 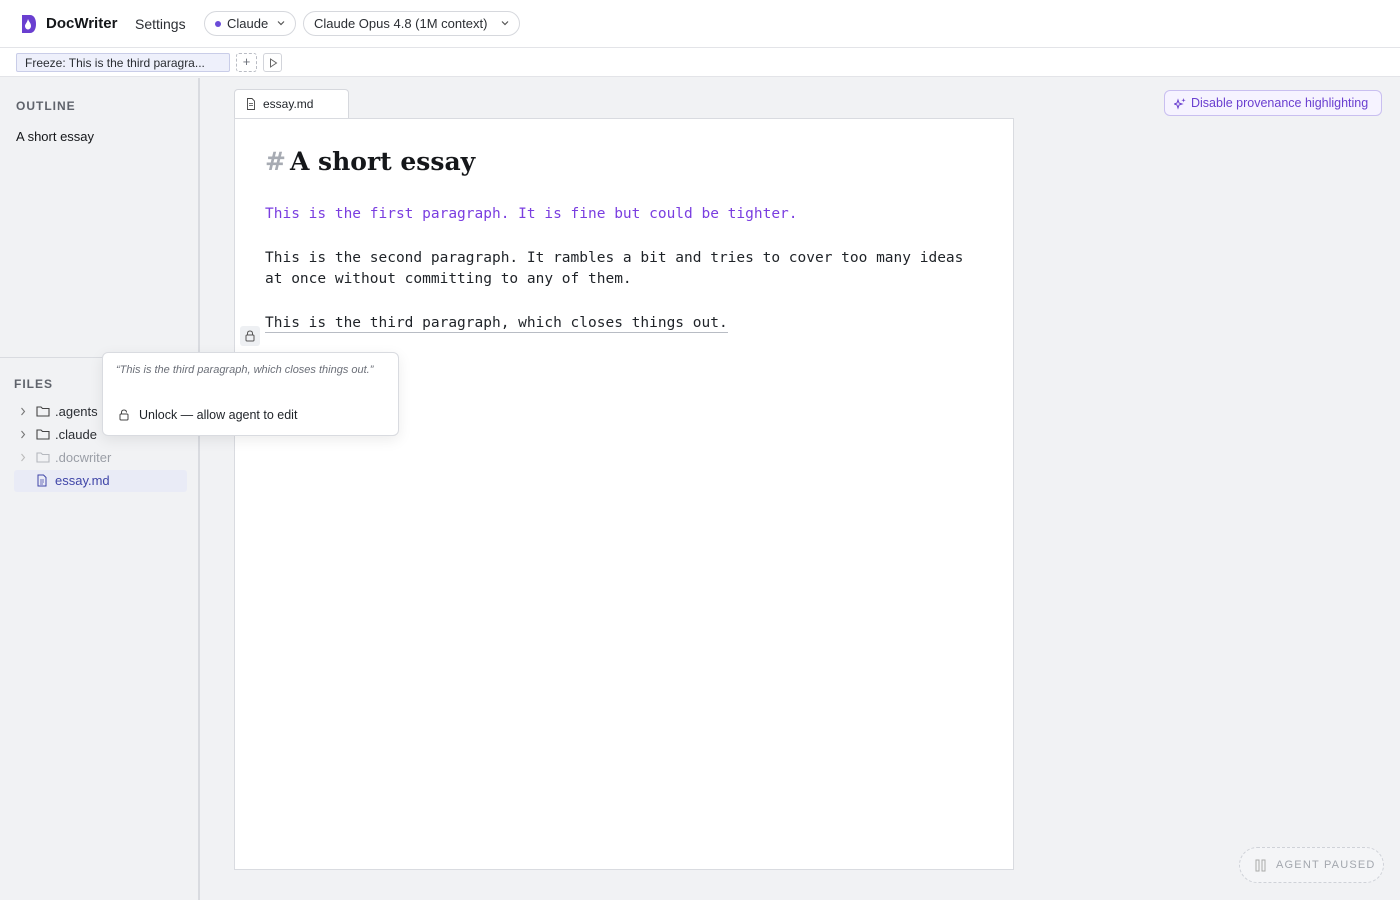 I want to click on outline-item: A short essay, so click(x=55, y=136).